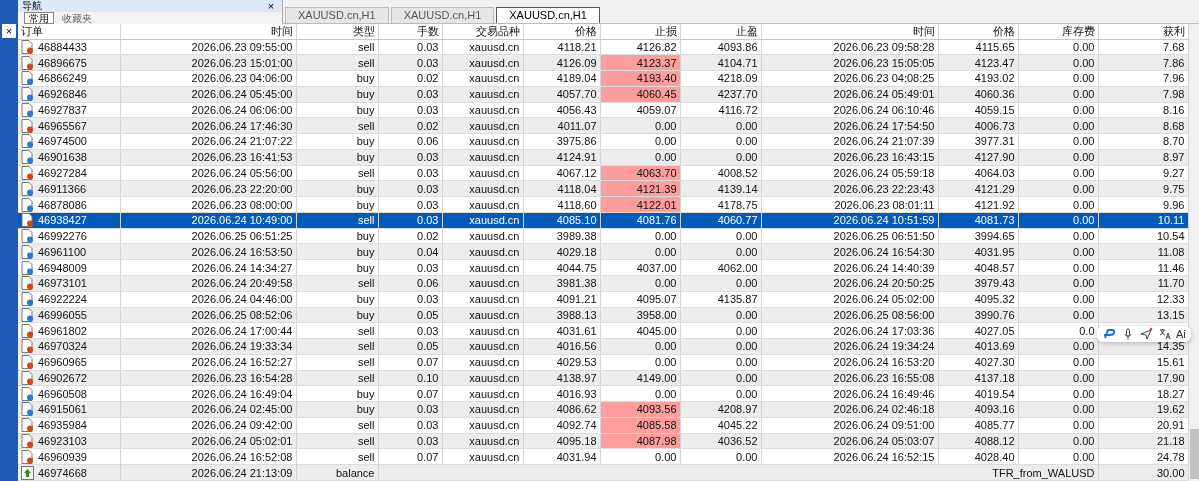 Image resolution: width=1199 pixels, height=481 pixels. Describe the element at coordinates (62, 299) in the screenshot. I see `order-number: 46922224` at that location.